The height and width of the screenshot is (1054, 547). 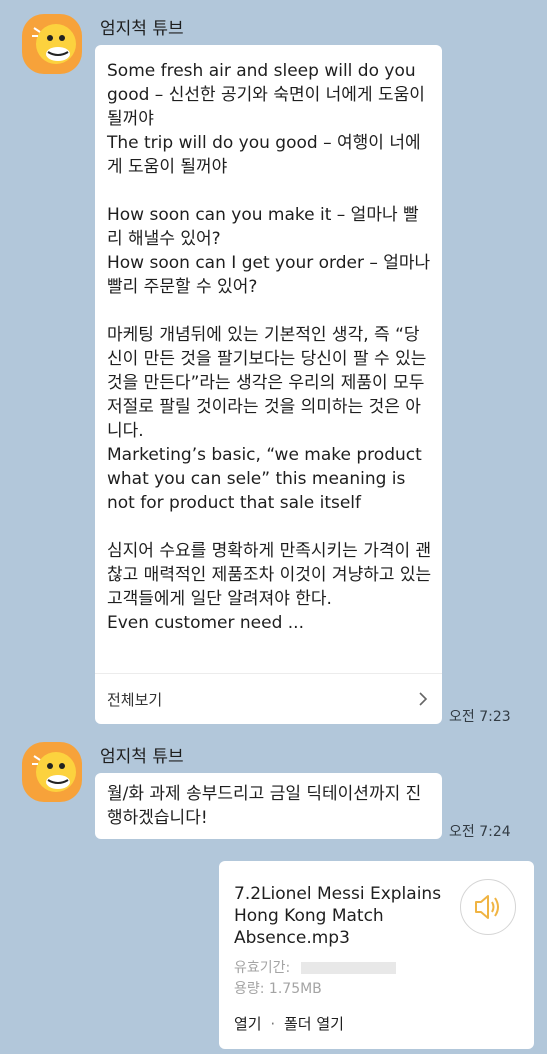 What do you see at coordinates (349, 967) in the screenshot?
I see `expiry-value-redacted` at bounding box center [349, 967].